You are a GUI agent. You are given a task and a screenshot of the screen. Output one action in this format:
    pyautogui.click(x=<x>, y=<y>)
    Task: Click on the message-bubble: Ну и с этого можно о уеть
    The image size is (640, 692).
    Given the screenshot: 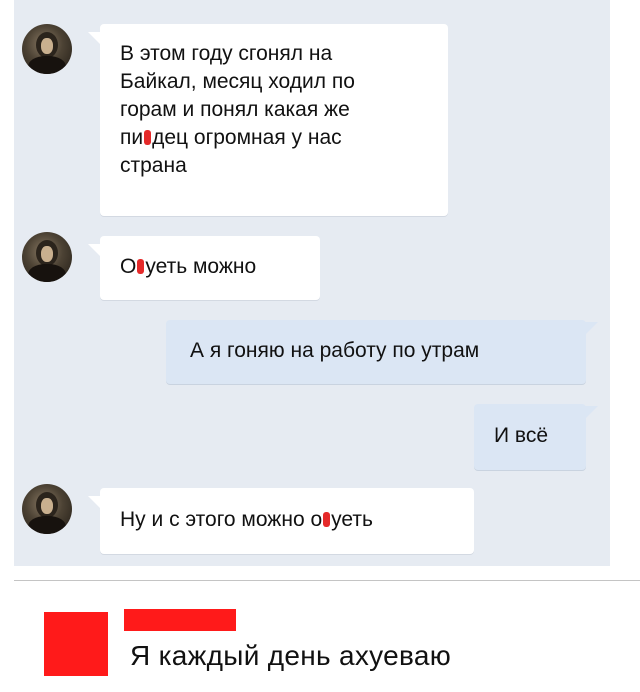 What is the action you would take?
    pyautogui.click(x=281, y=521)
    